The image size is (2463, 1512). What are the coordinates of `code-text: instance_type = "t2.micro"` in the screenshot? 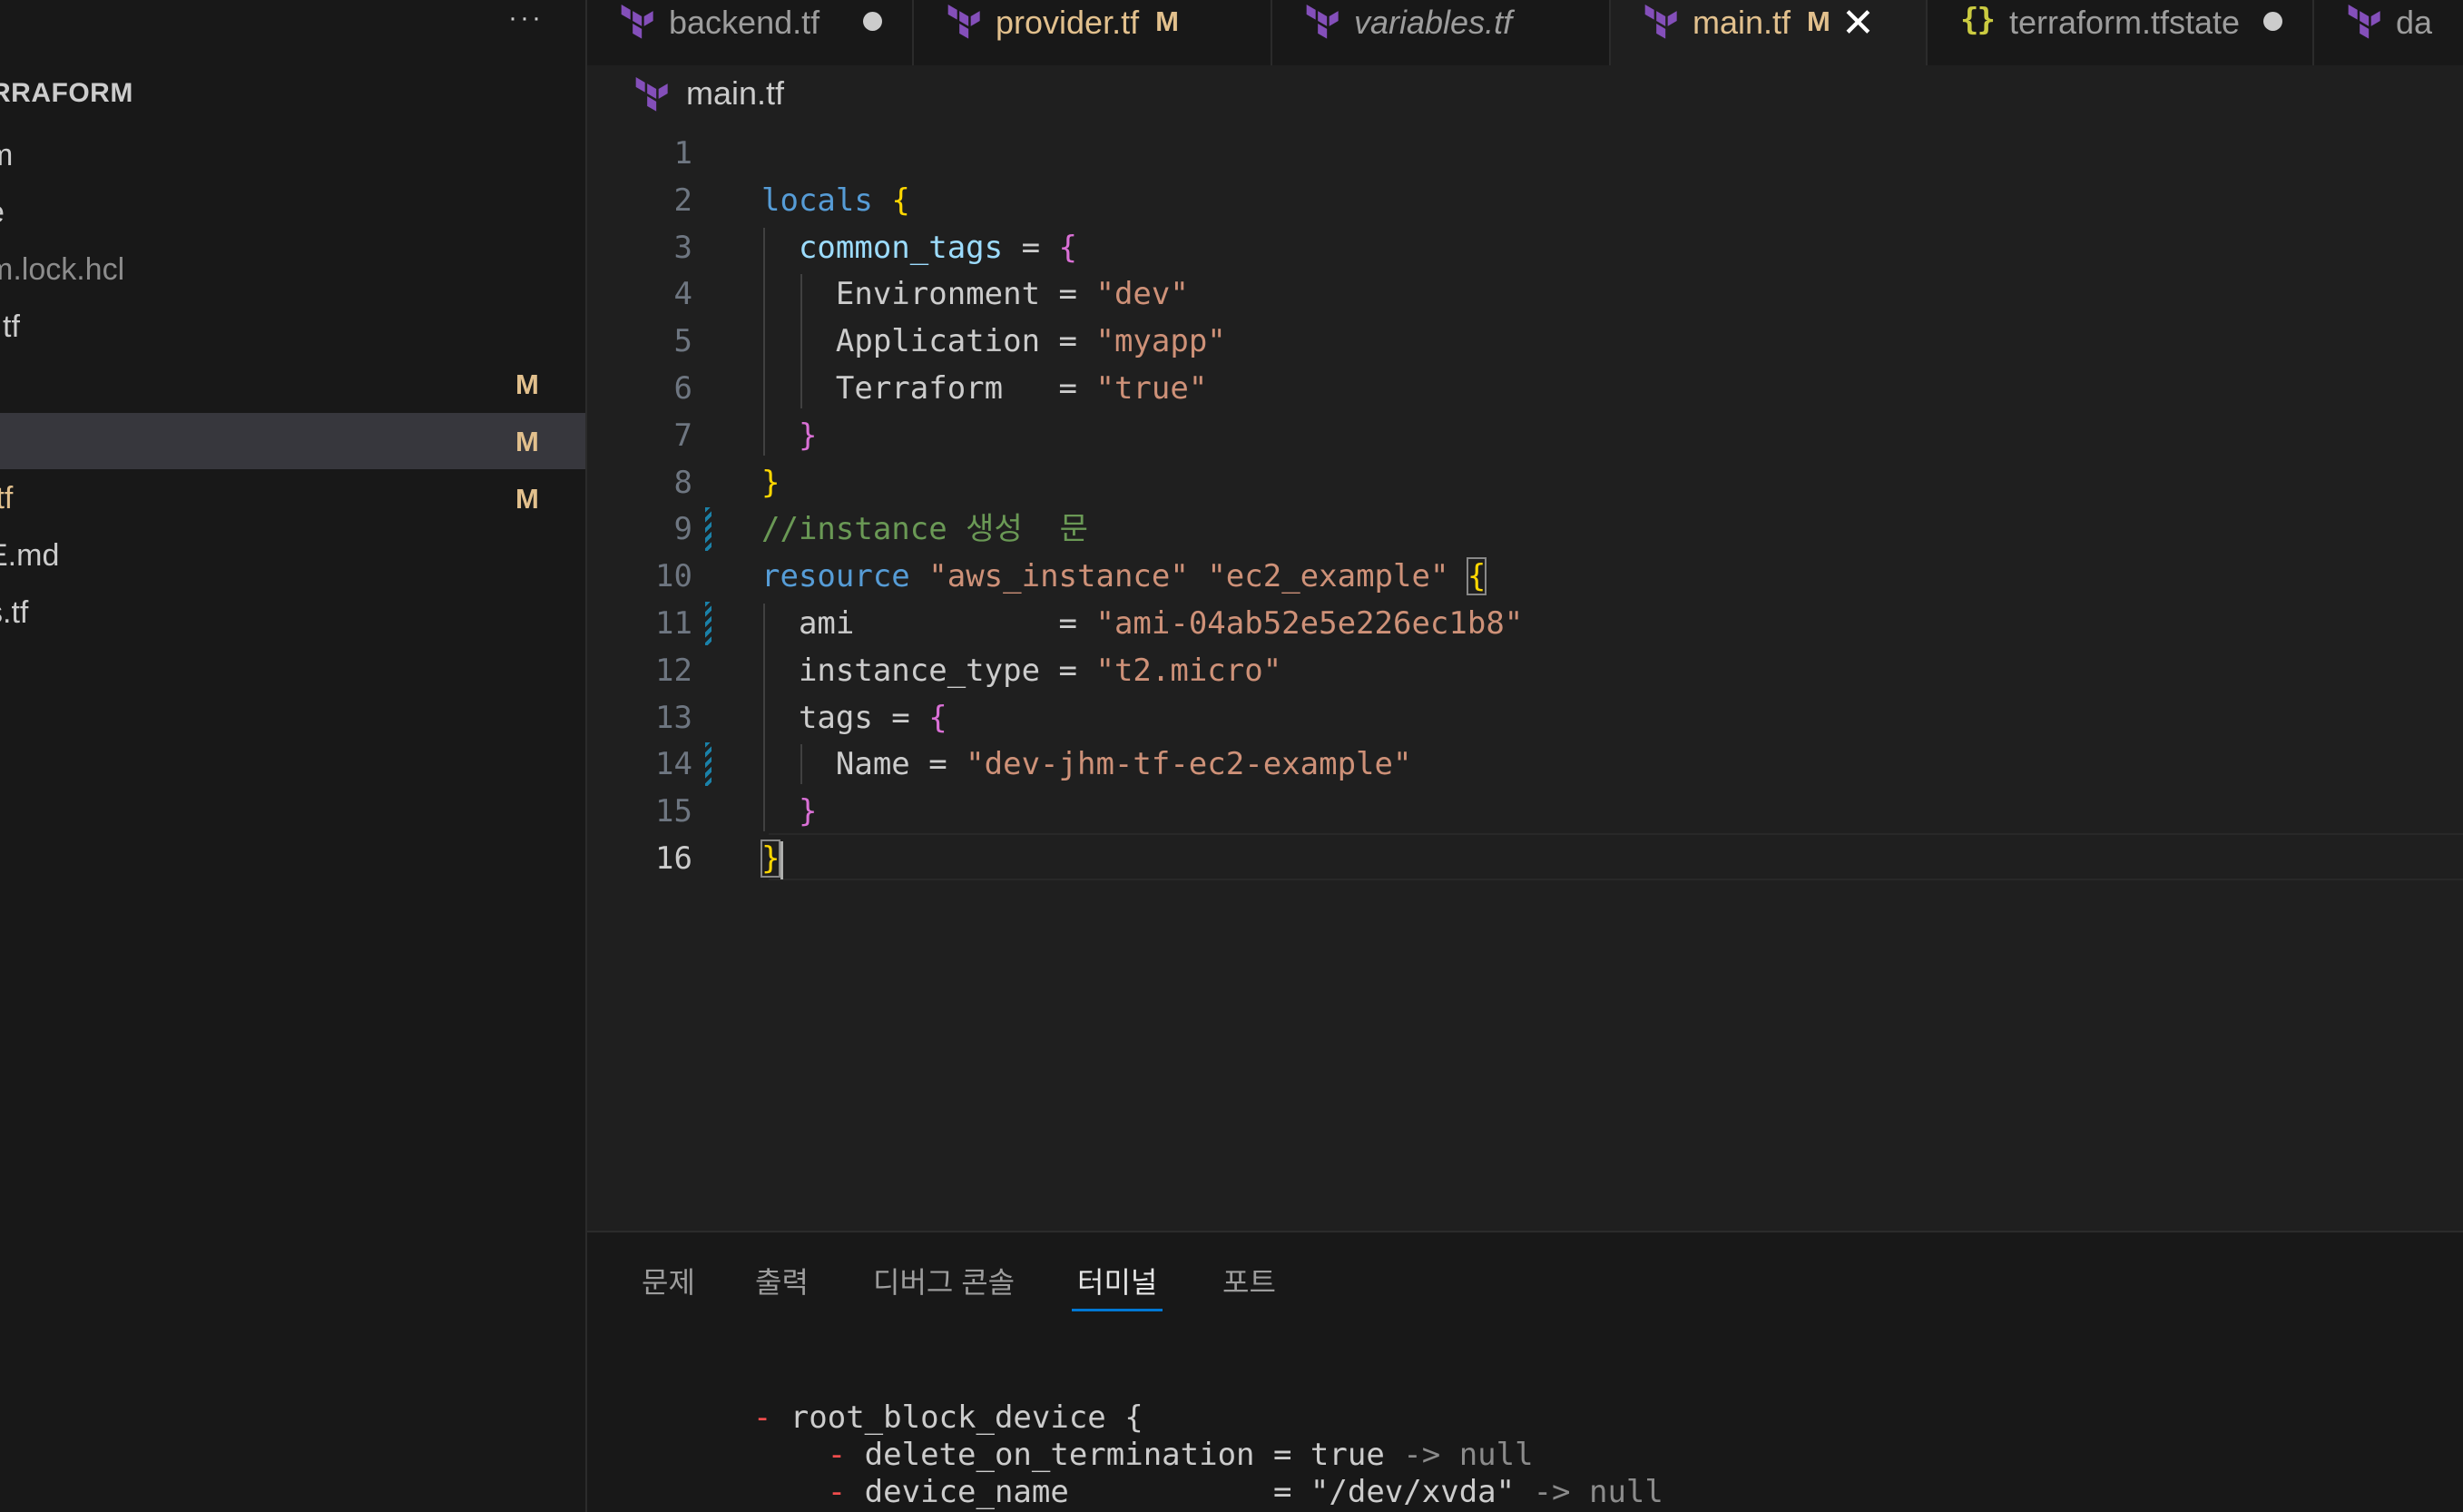 It's located at (1021, 670).